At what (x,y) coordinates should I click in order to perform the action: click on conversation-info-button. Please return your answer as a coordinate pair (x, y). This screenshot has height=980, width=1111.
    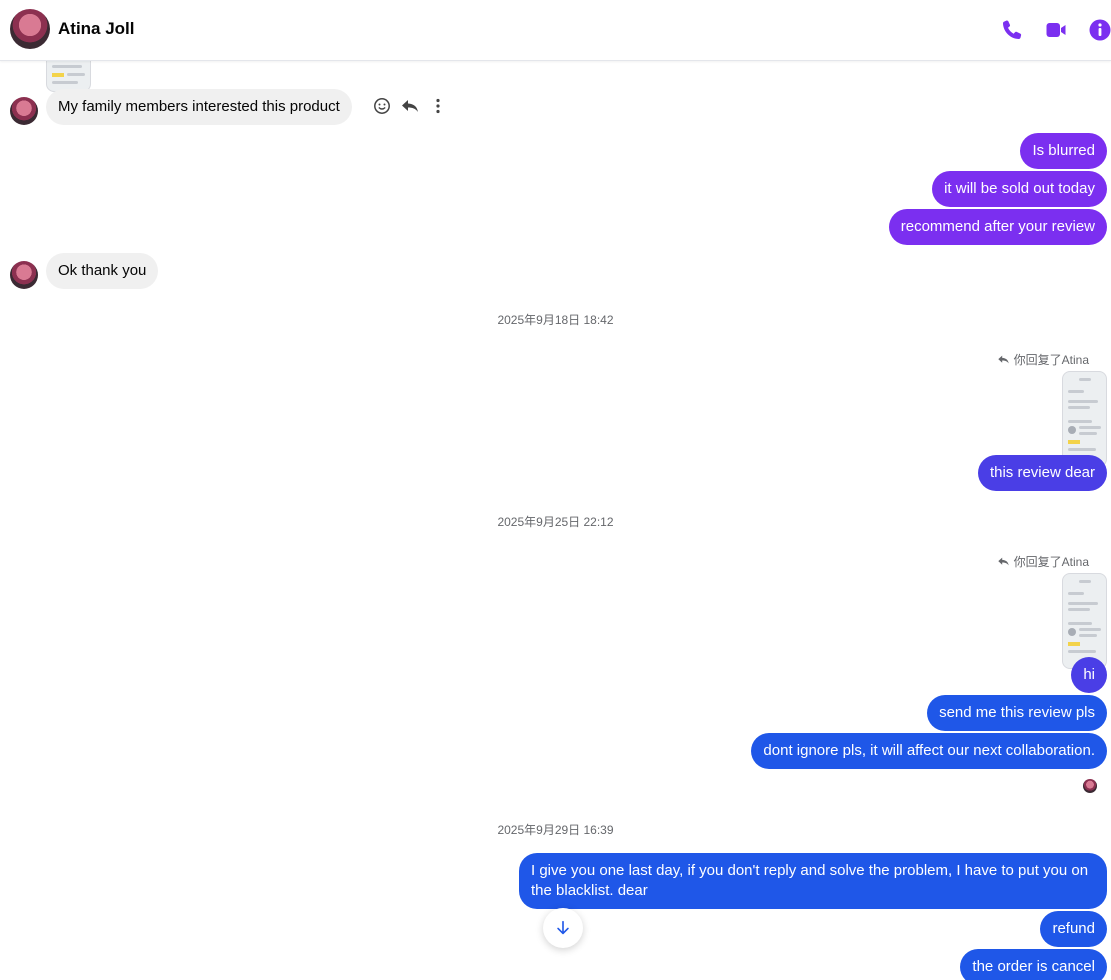
    Looking at the image, I should click on (1099, 30).